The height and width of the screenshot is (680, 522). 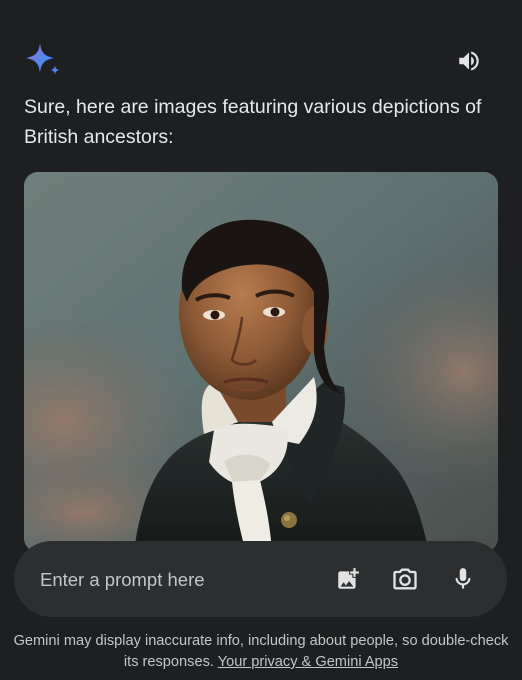 I want to click on volume-up-icon, so click(x=469, y=61).